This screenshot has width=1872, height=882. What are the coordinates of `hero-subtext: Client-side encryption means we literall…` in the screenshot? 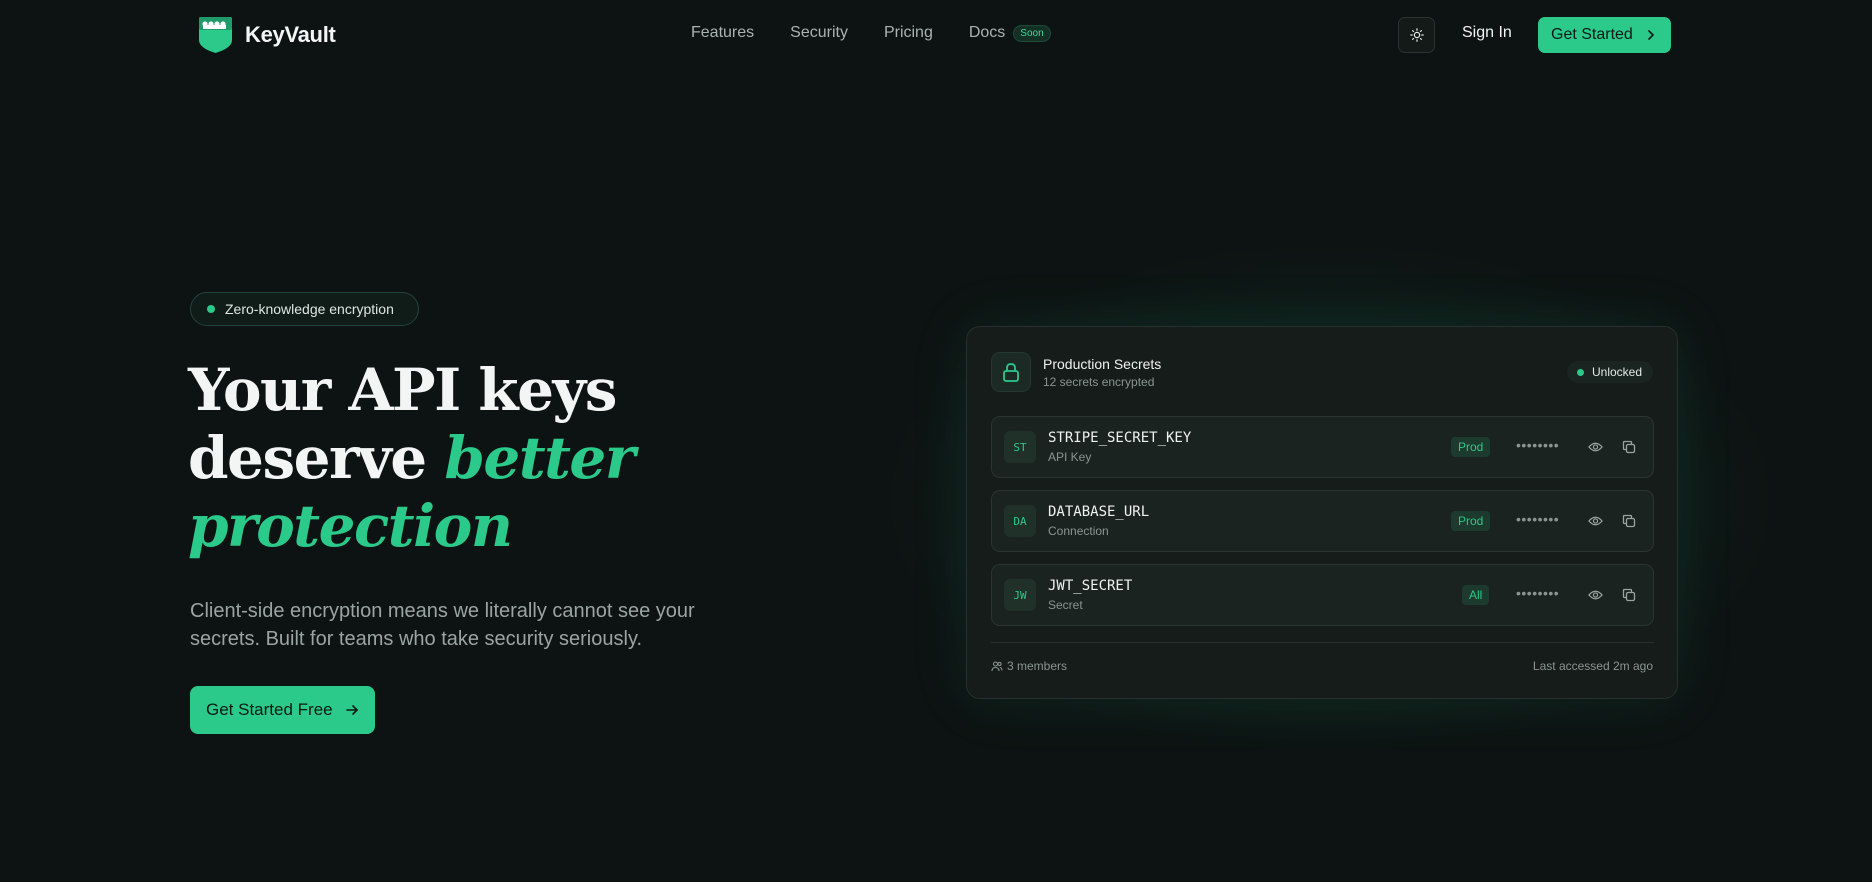 It's located at (442, 625).